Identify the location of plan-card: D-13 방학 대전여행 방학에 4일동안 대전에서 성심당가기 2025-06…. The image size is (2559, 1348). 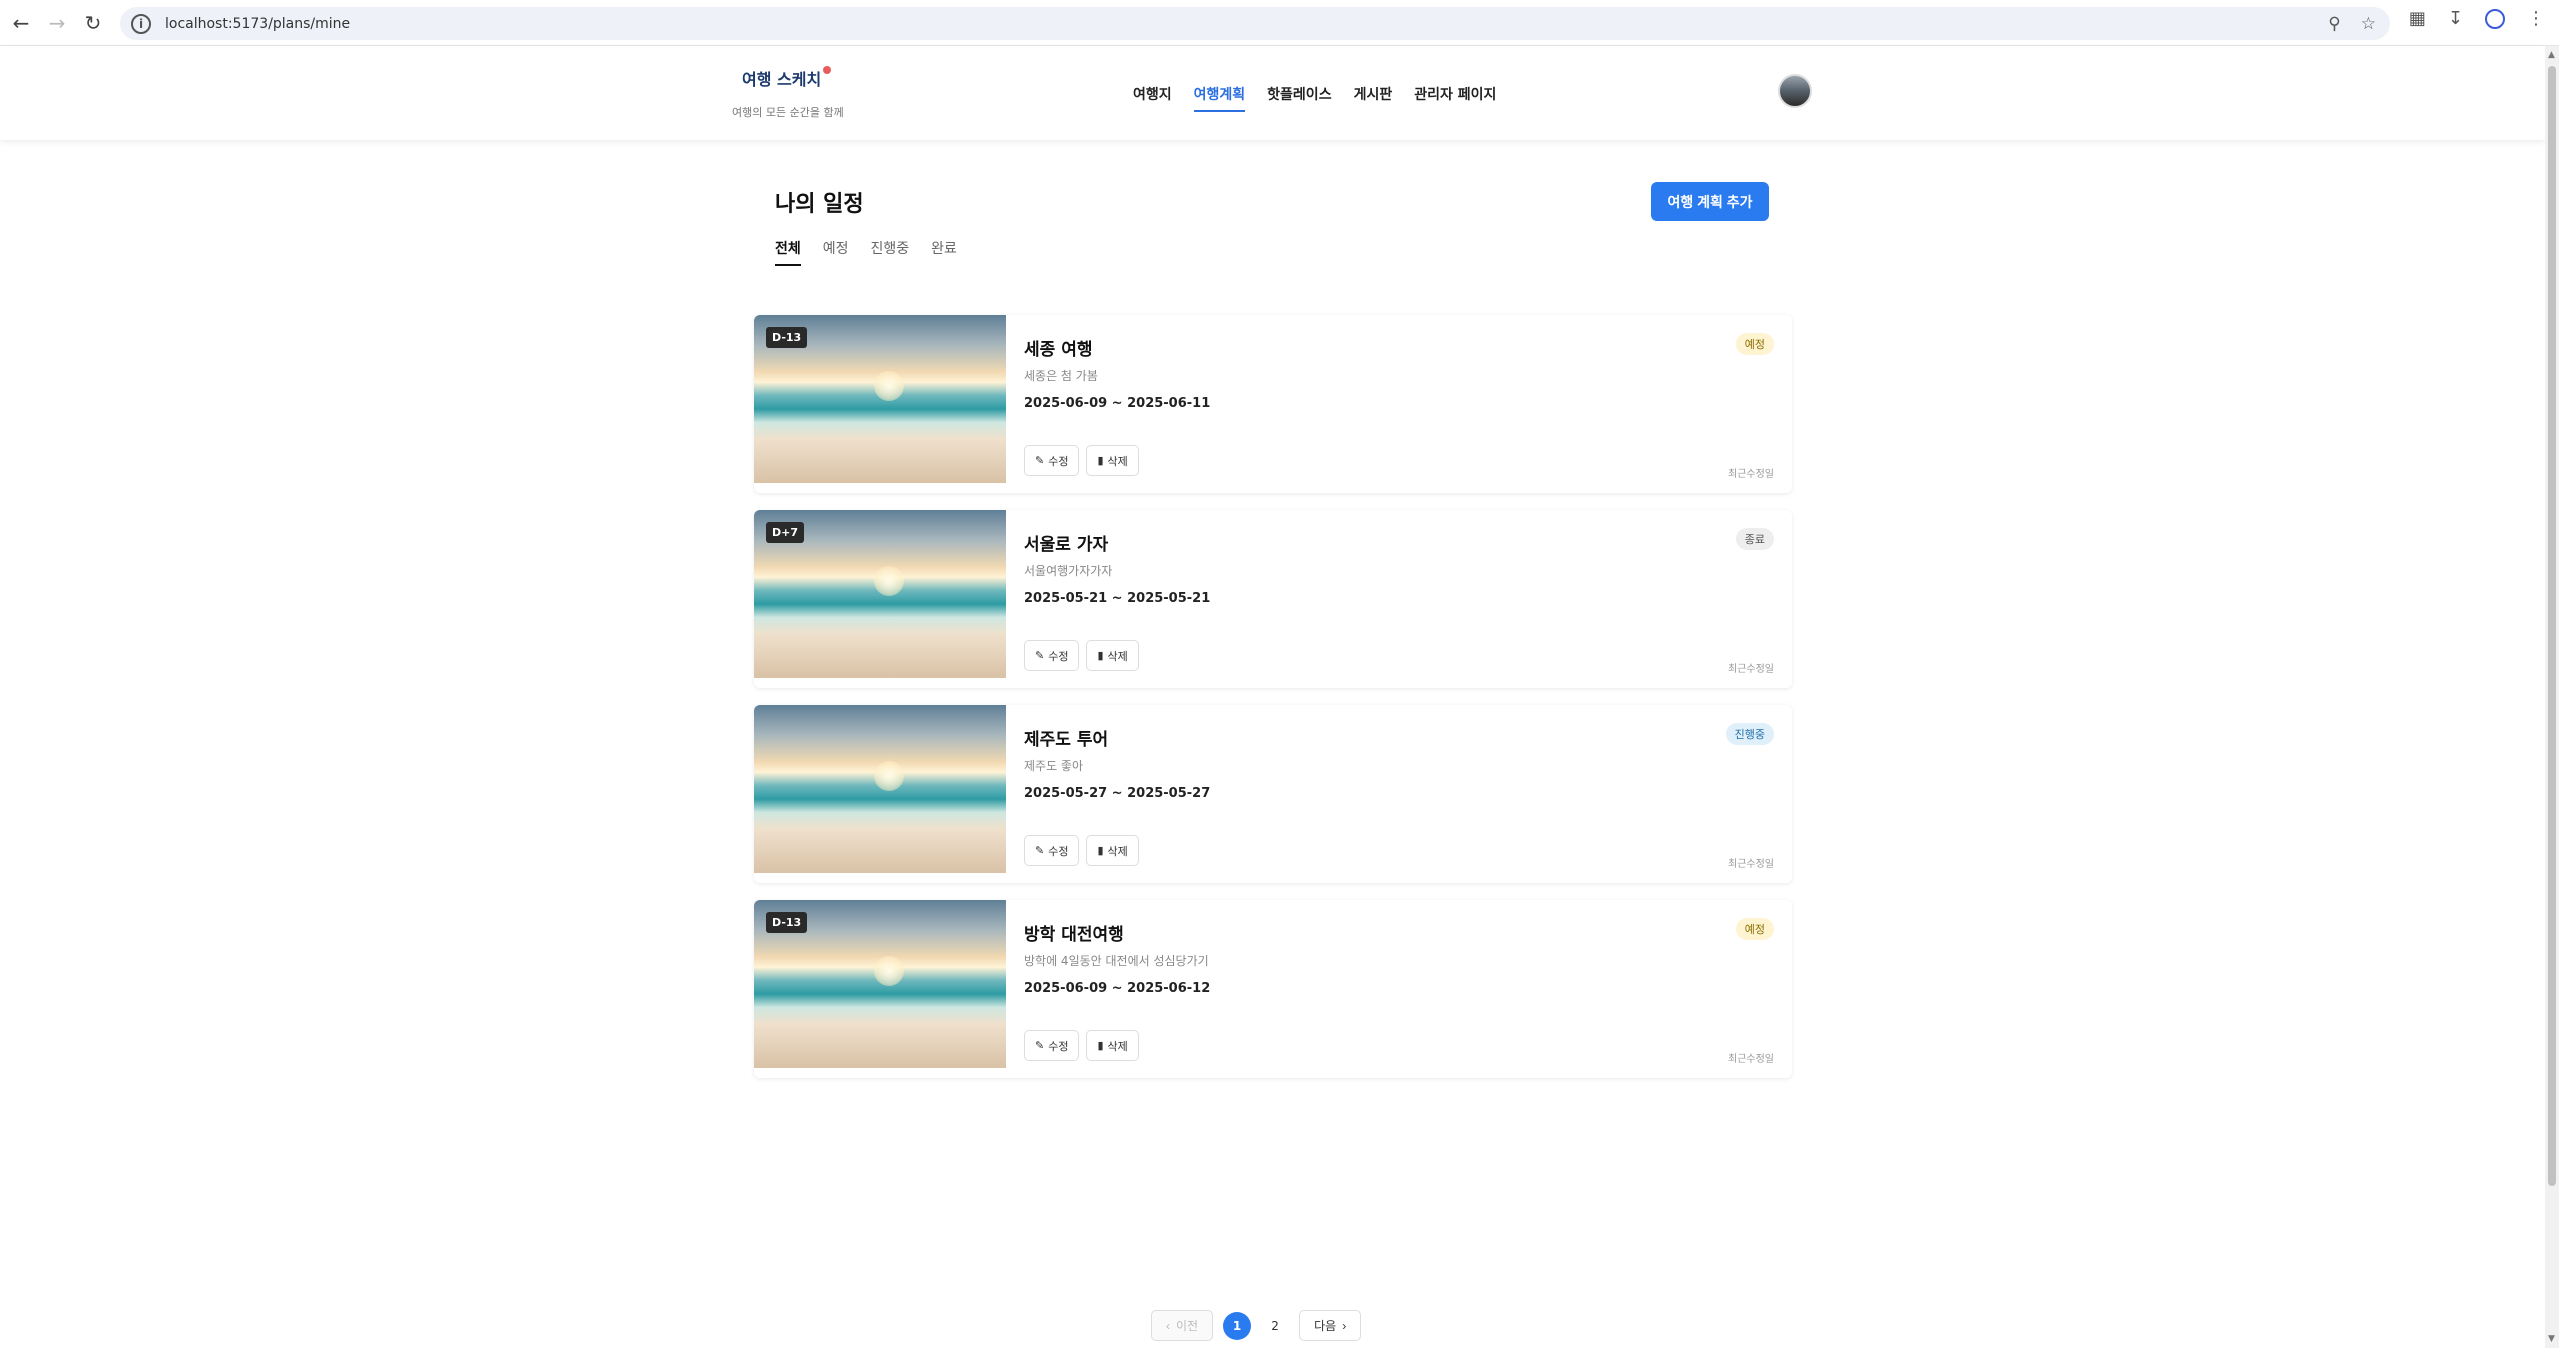
(1273, 989).